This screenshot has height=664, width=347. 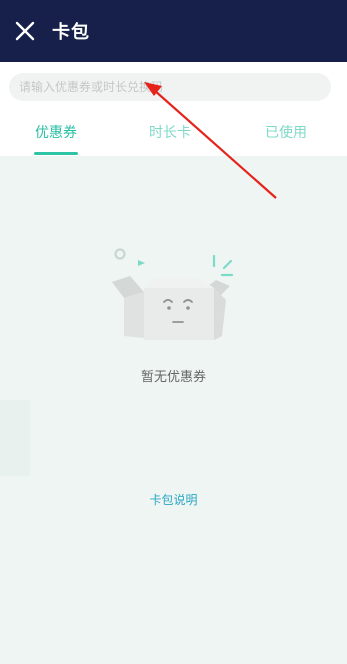 What do you see at coordinates (71, 32) in the screenshot?
I see `page-title: 卡包` at bounding box center [71, 32].